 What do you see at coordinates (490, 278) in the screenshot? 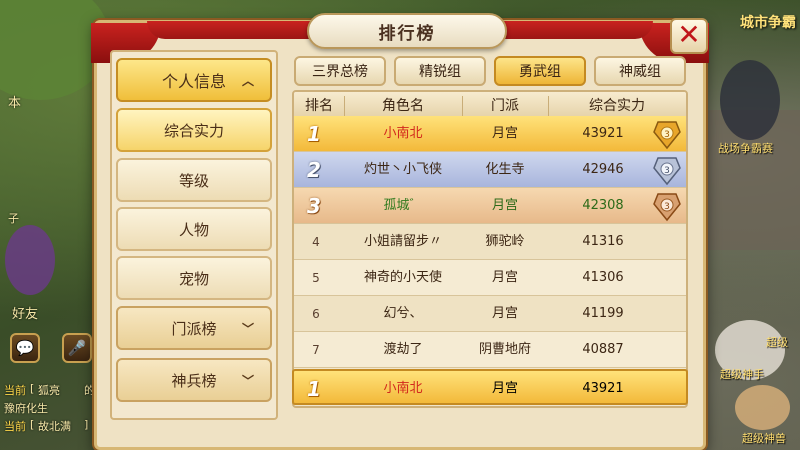
I see `table-row: 5 神奇的小天使 月宫 41306` at bounding box center [490, 278].